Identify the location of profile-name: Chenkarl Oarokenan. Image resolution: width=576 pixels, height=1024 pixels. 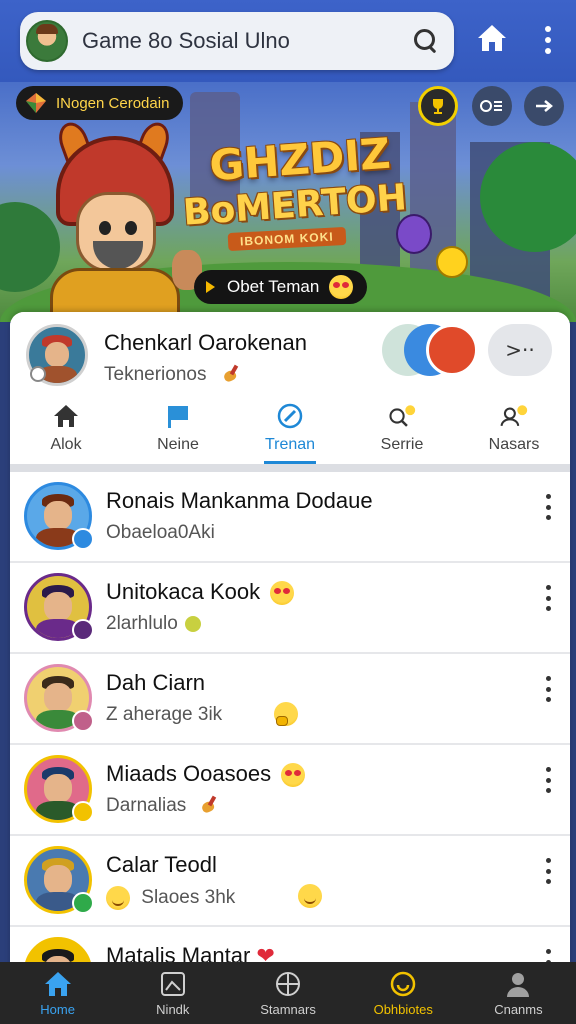
(206, 342).